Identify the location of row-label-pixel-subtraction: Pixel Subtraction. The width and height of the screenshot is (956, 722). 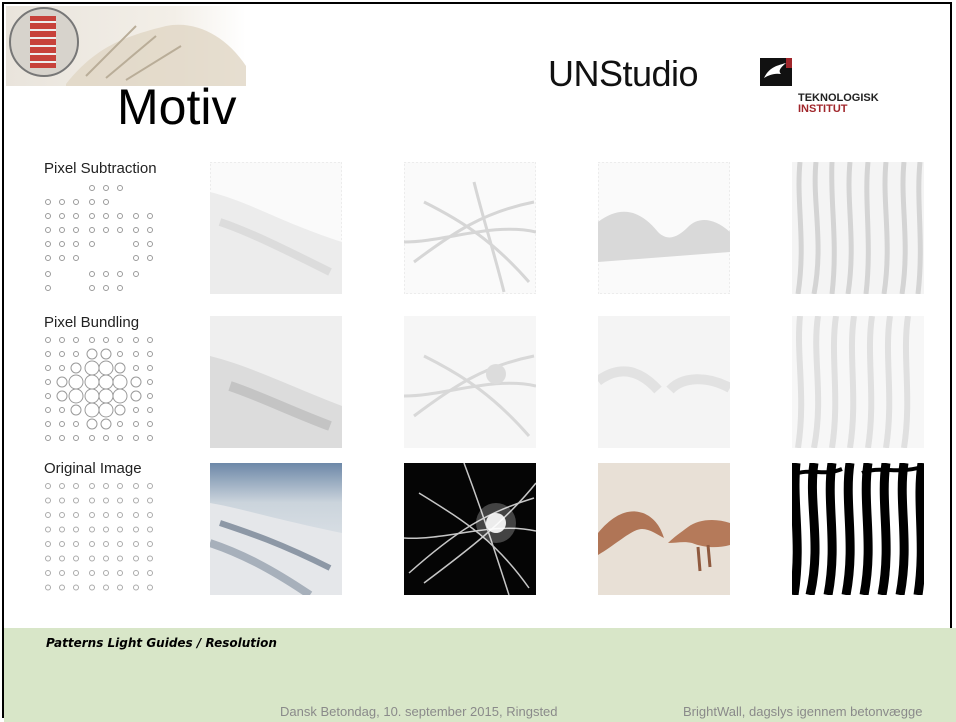
(100, 168).